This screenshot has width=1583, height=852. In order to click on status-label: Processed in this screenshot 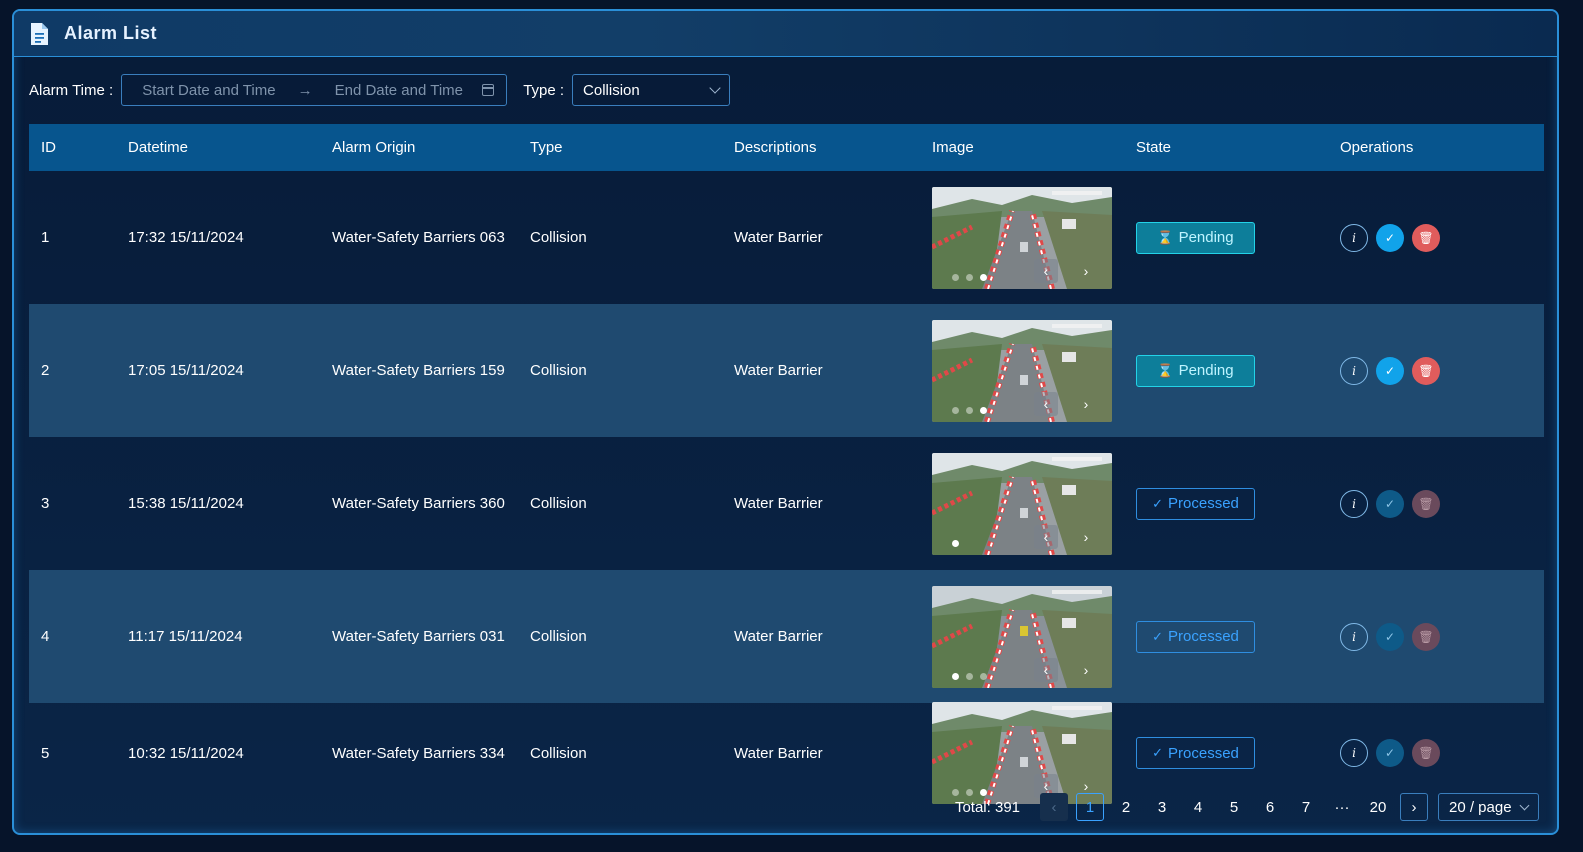, I will do `click(1203, 503)`.